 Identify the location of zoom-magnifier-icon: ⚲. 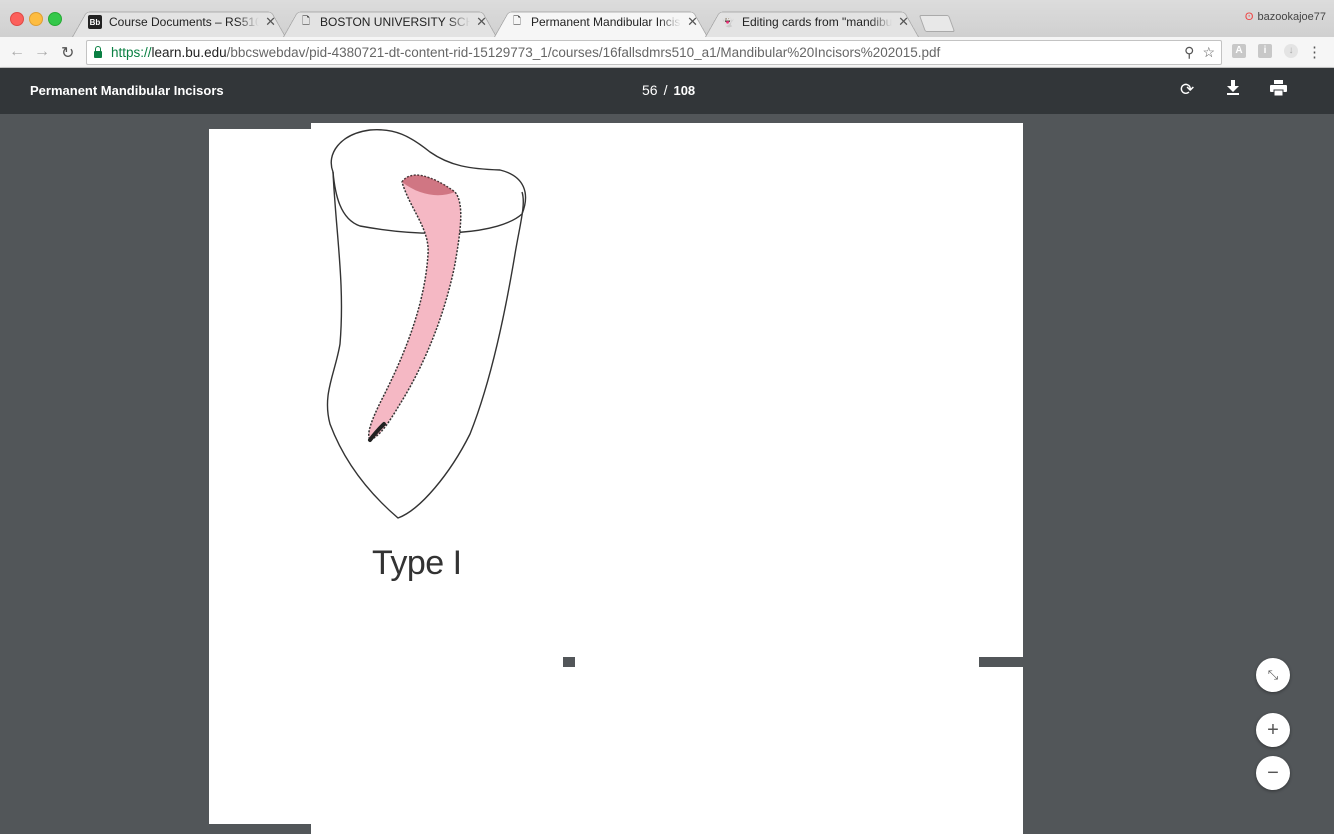
(1189, 52).